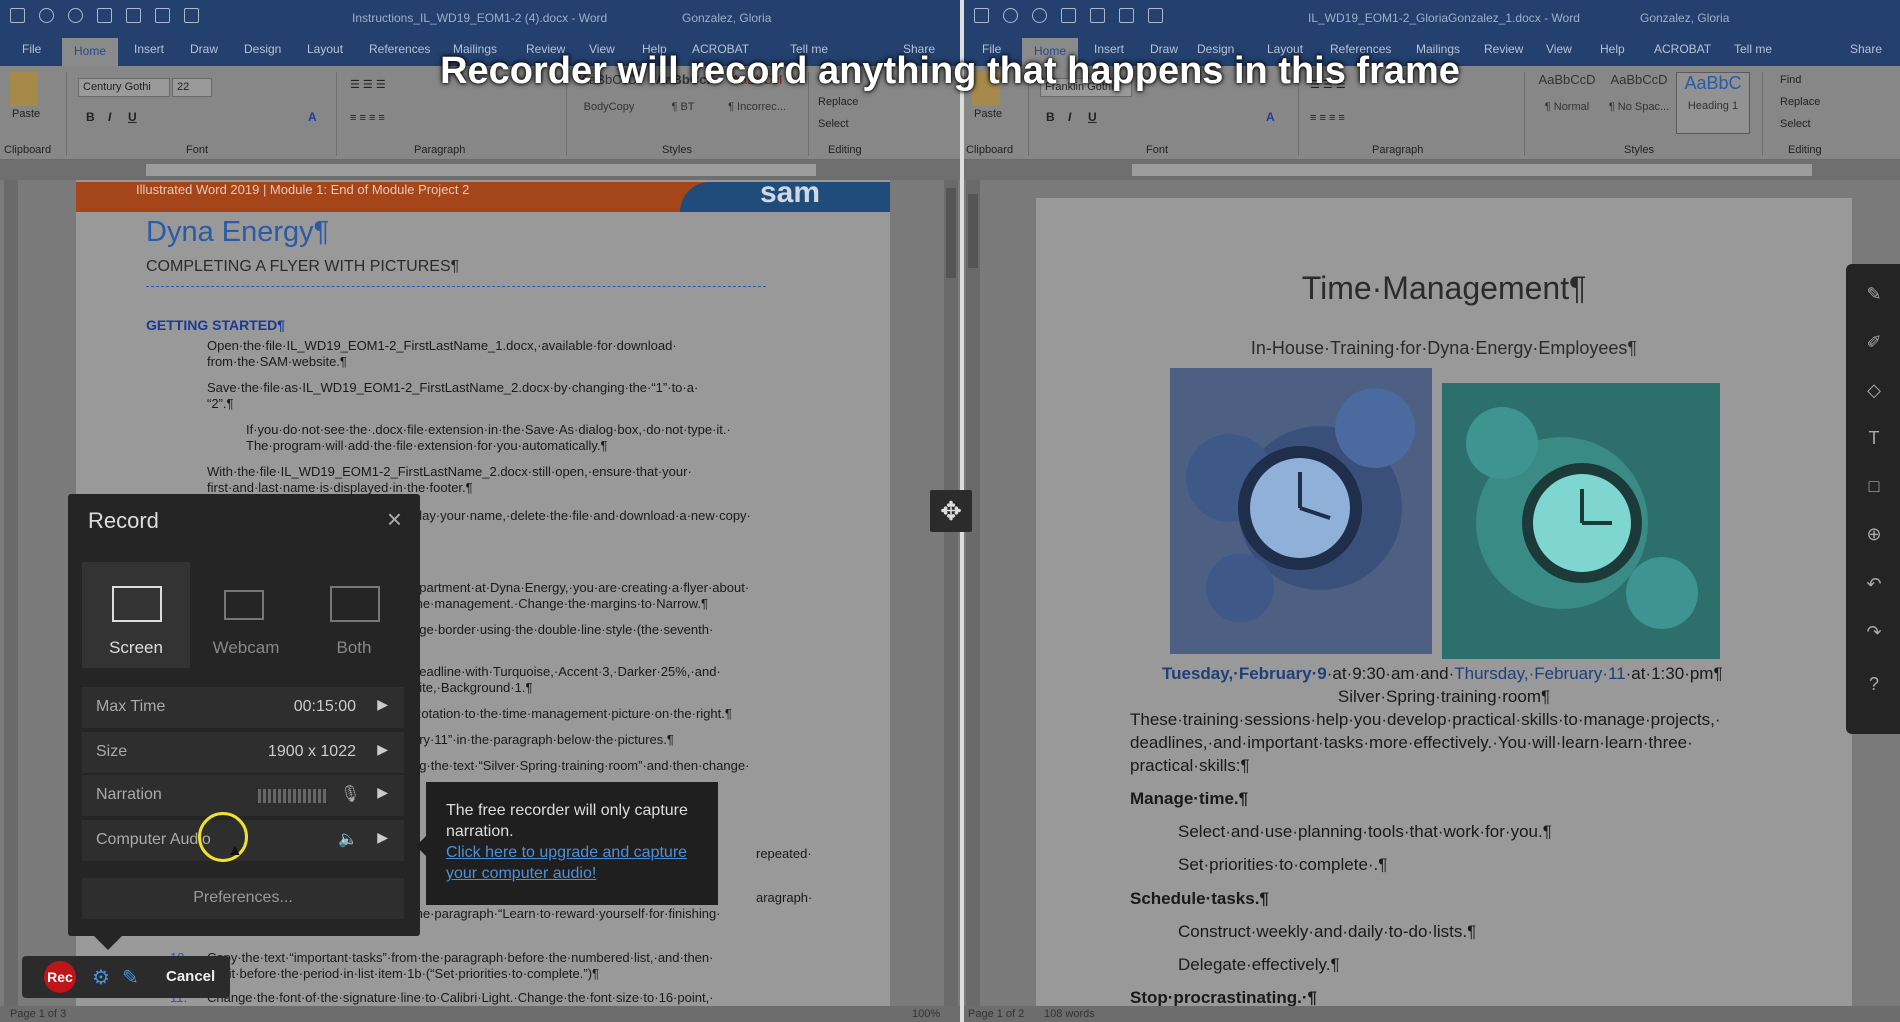 Image resolution: width=1900 pixels, height=1022 pixels. Describe the element at coordinates (845, 150) in the screenshot. I see `group-editing: Editing` at that location.